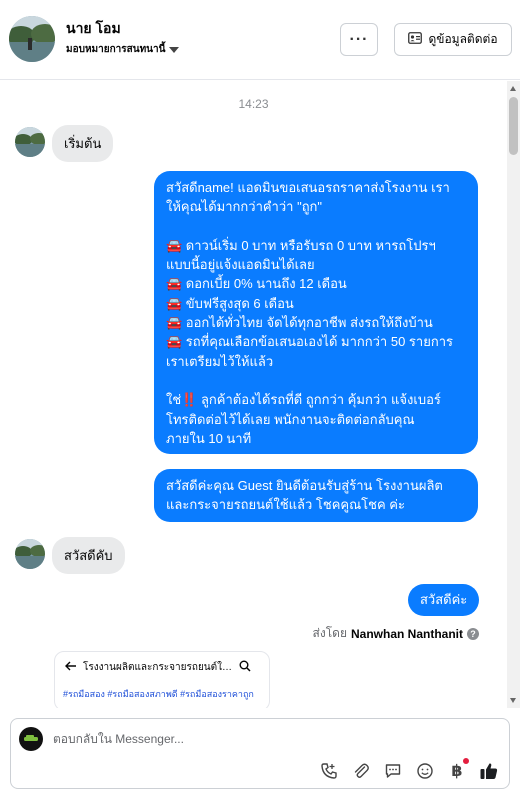 Image resolution: width=520 pixels, height=789 pixels. Describe the element at coordinates (513, 700) in the screenshot. I see `scroll-down-arrow-icon` at that location.